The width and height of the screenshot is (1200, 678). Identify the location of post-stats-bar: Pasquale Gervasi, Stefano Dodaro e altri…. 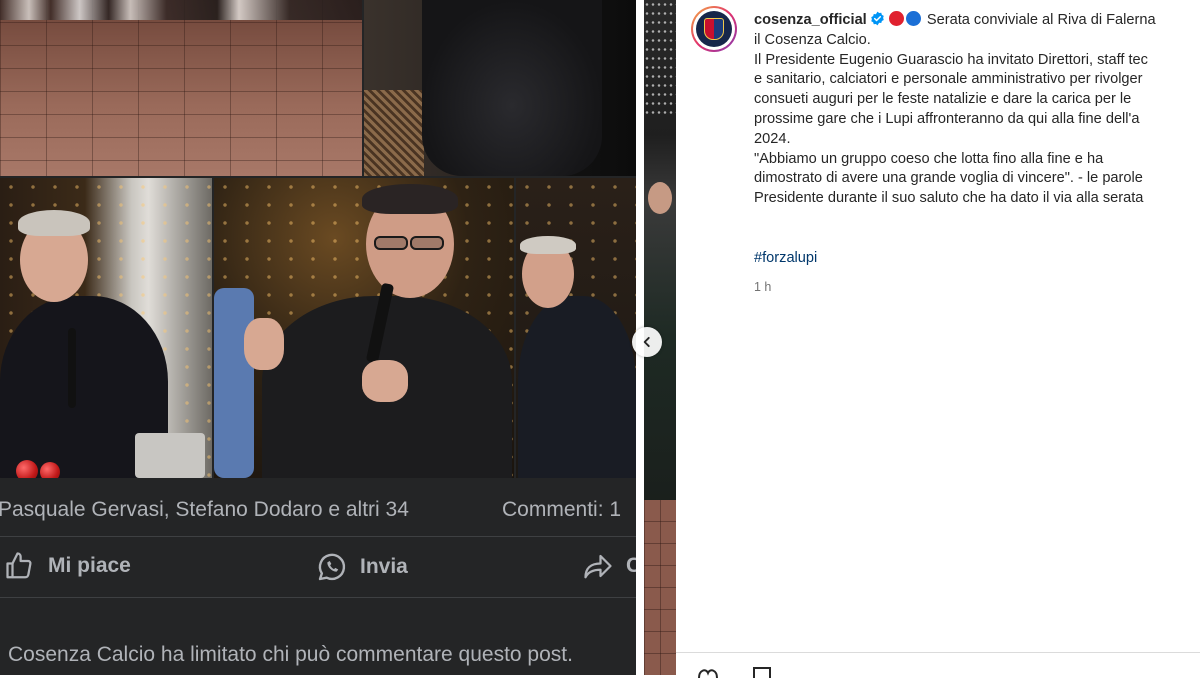
(318, 507).